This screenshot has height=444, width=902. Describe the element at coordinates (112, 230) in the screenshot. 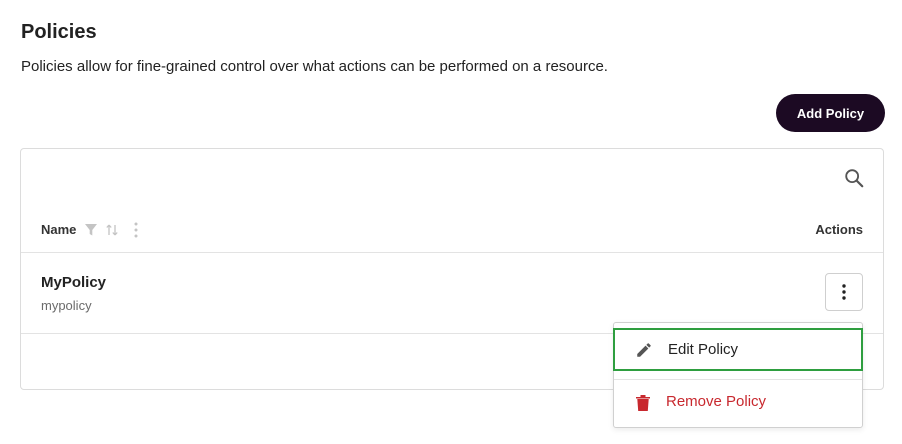

I see `sort-icon` at that location.